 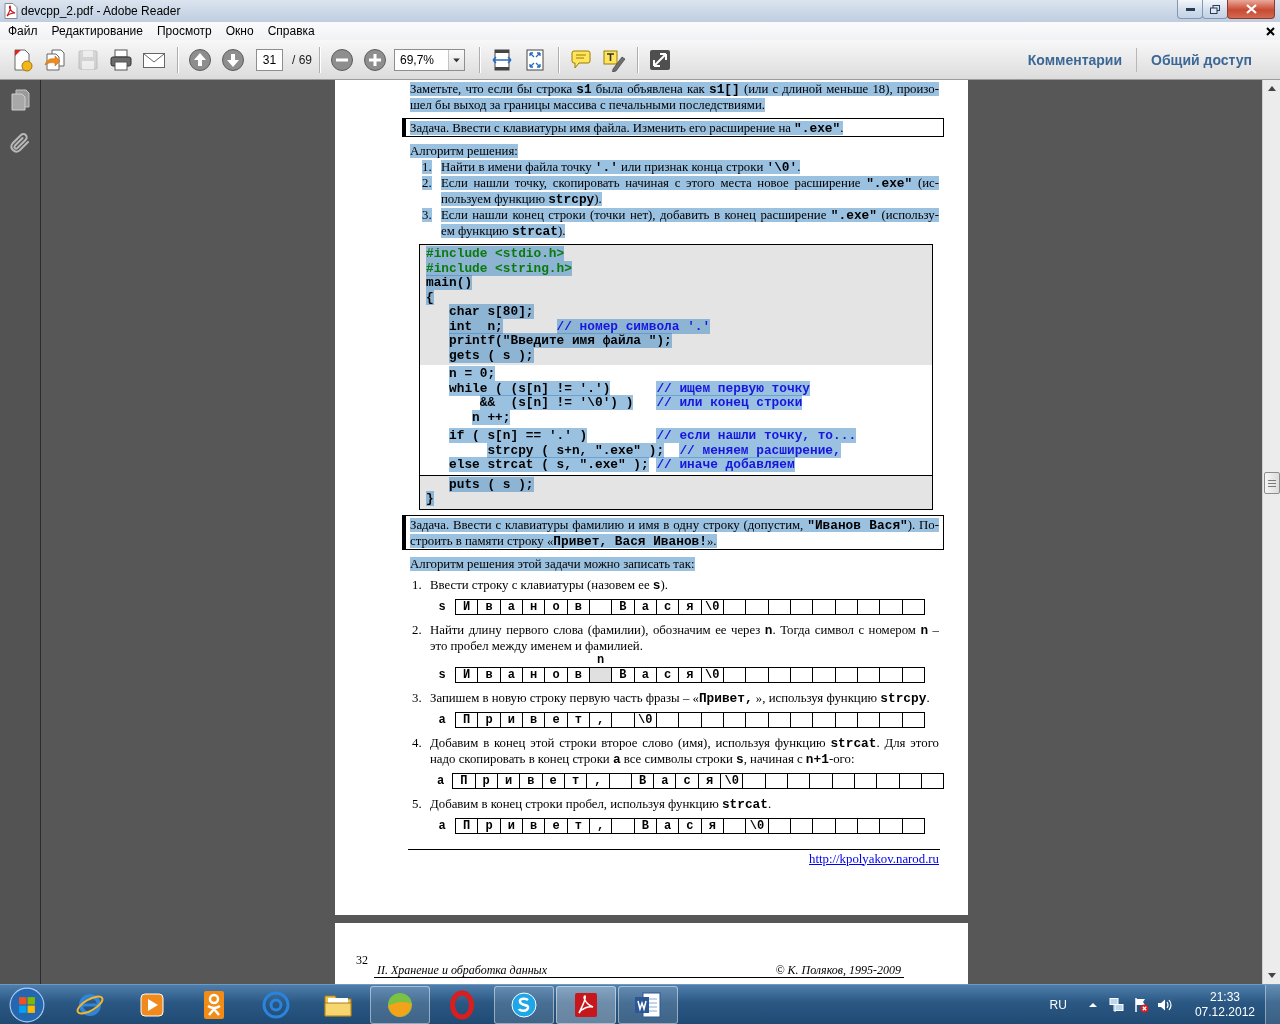 I want to click on page-fit-icon, so click(x=535, y=59).